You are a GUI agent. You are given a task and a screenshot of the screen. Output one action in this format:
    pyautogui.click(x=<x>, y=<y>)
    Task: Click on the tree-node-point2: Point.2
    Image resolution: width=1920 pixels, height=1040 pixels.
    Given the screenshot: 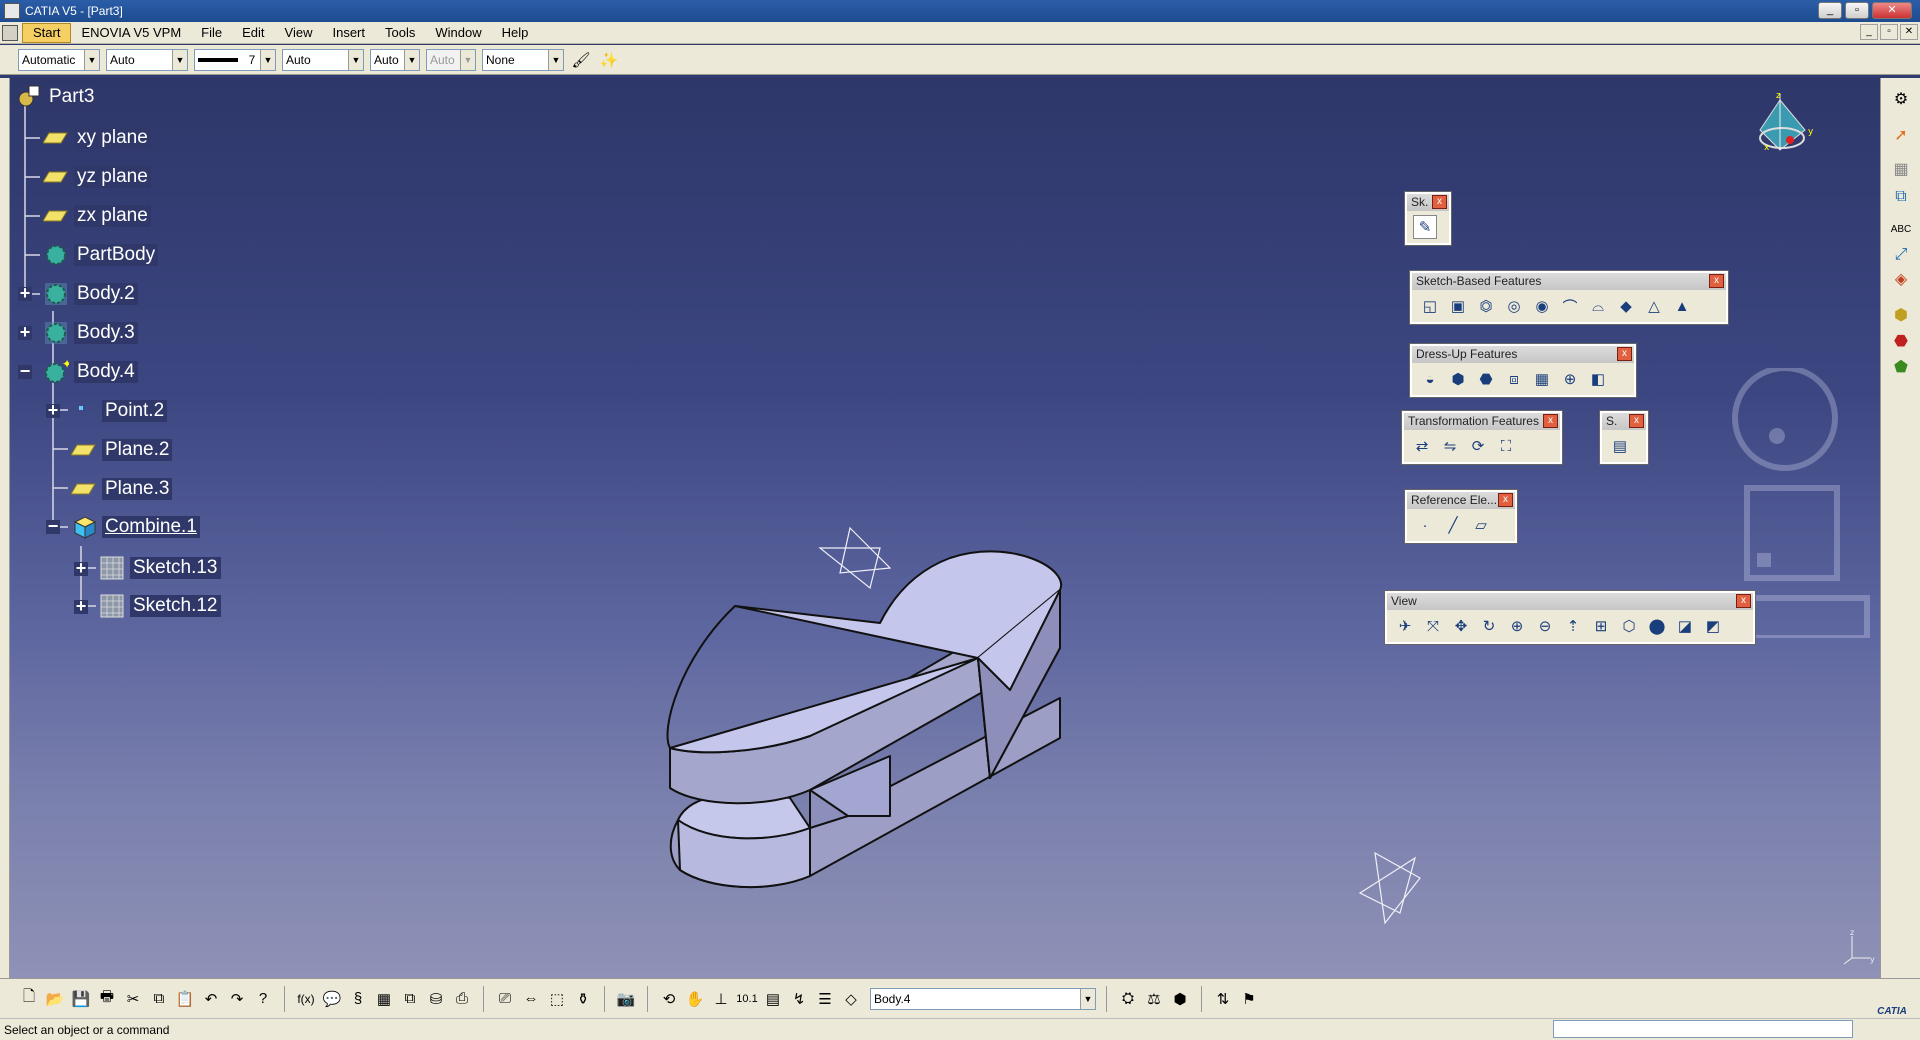 What is the action you would take?
    pyautogui.click(x=119, y=411)
    